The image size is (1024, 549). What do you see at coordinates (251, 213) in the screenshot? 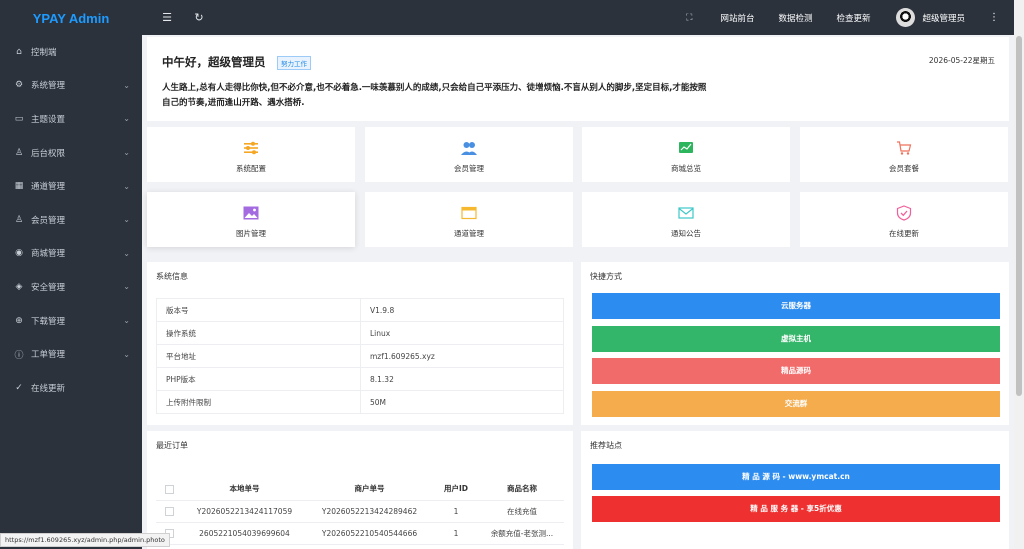
I see `image-icon` at bounding box center [251, 213].